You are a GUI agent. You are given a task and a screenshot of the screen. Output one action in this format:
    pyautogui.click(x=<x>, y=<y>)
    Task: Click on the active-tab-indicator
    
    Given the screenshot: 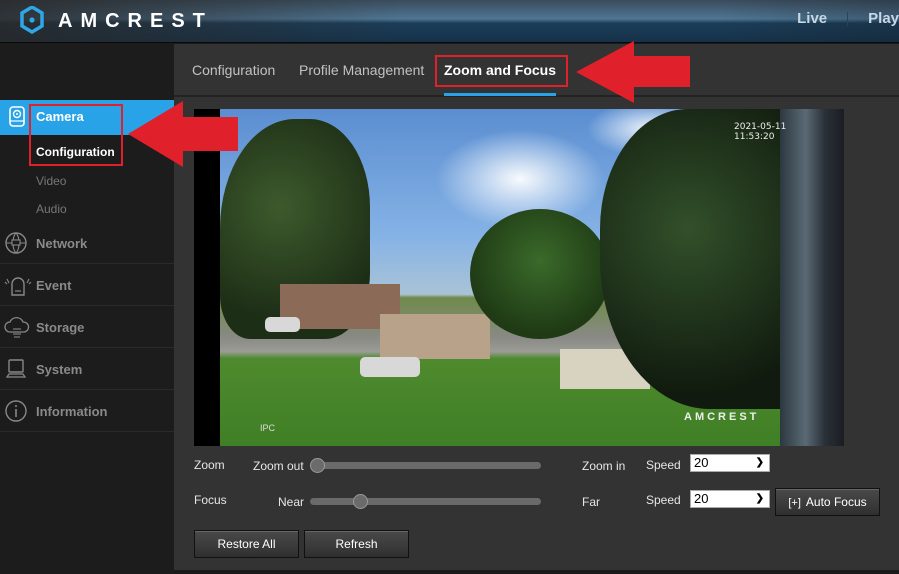 What is the action you would take?
    pyautogui.click(x=500, y=94)
    